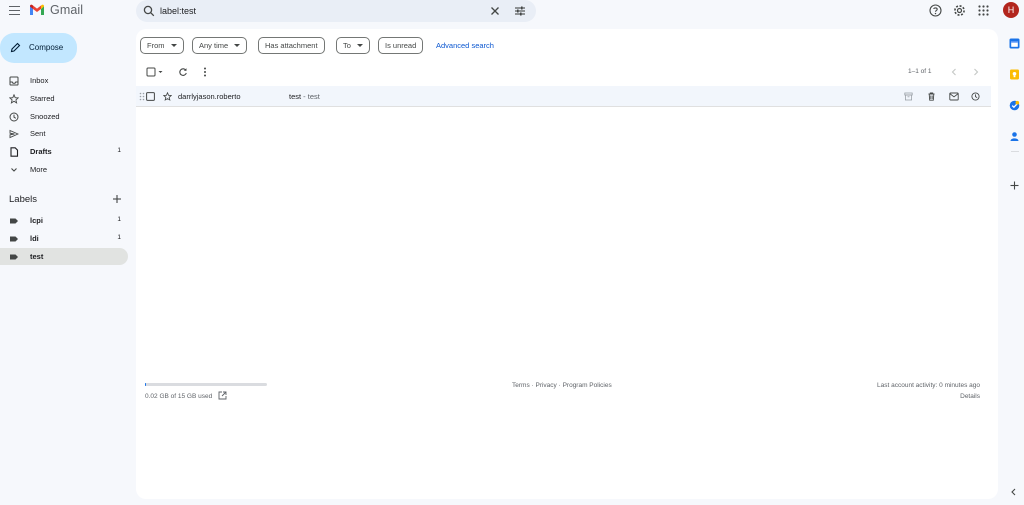 Image resolution: width=1024 pixels, height=505 pixels. What do you see at coordinates (295, 96) in the screenshot?
I see `message-subject: test` at bounding box center [295, 96].